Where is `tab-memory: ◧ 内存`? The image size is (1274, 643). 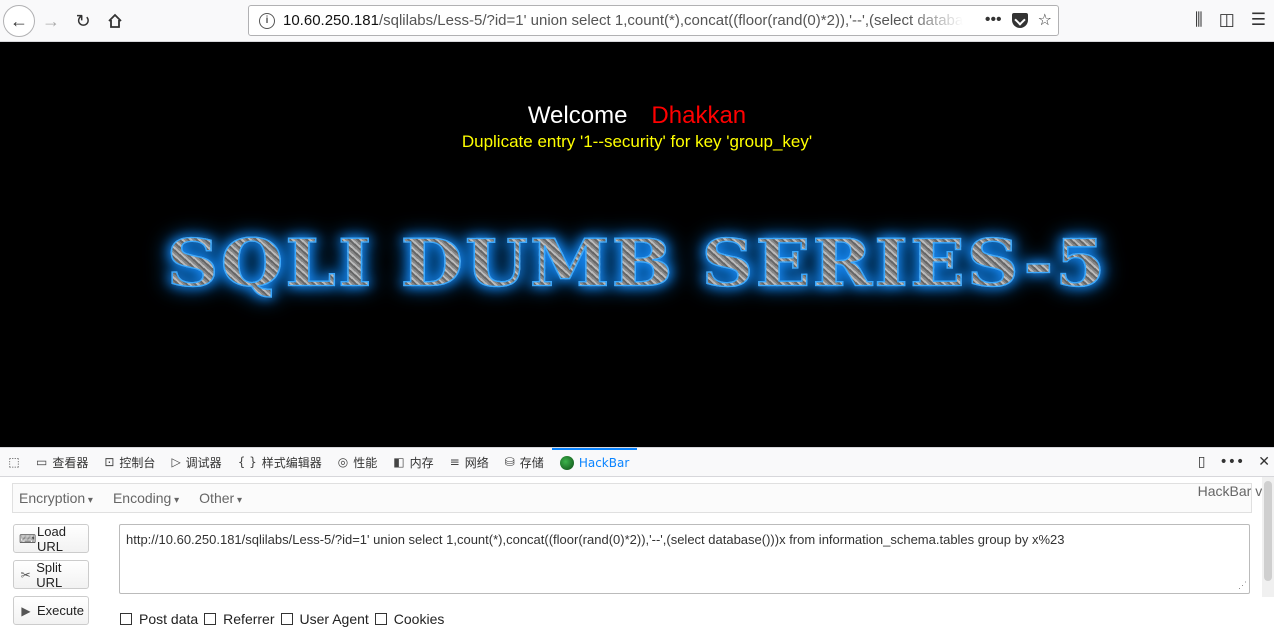
tab-memory: ◧ 内存 is located at coordinates (413, 462).